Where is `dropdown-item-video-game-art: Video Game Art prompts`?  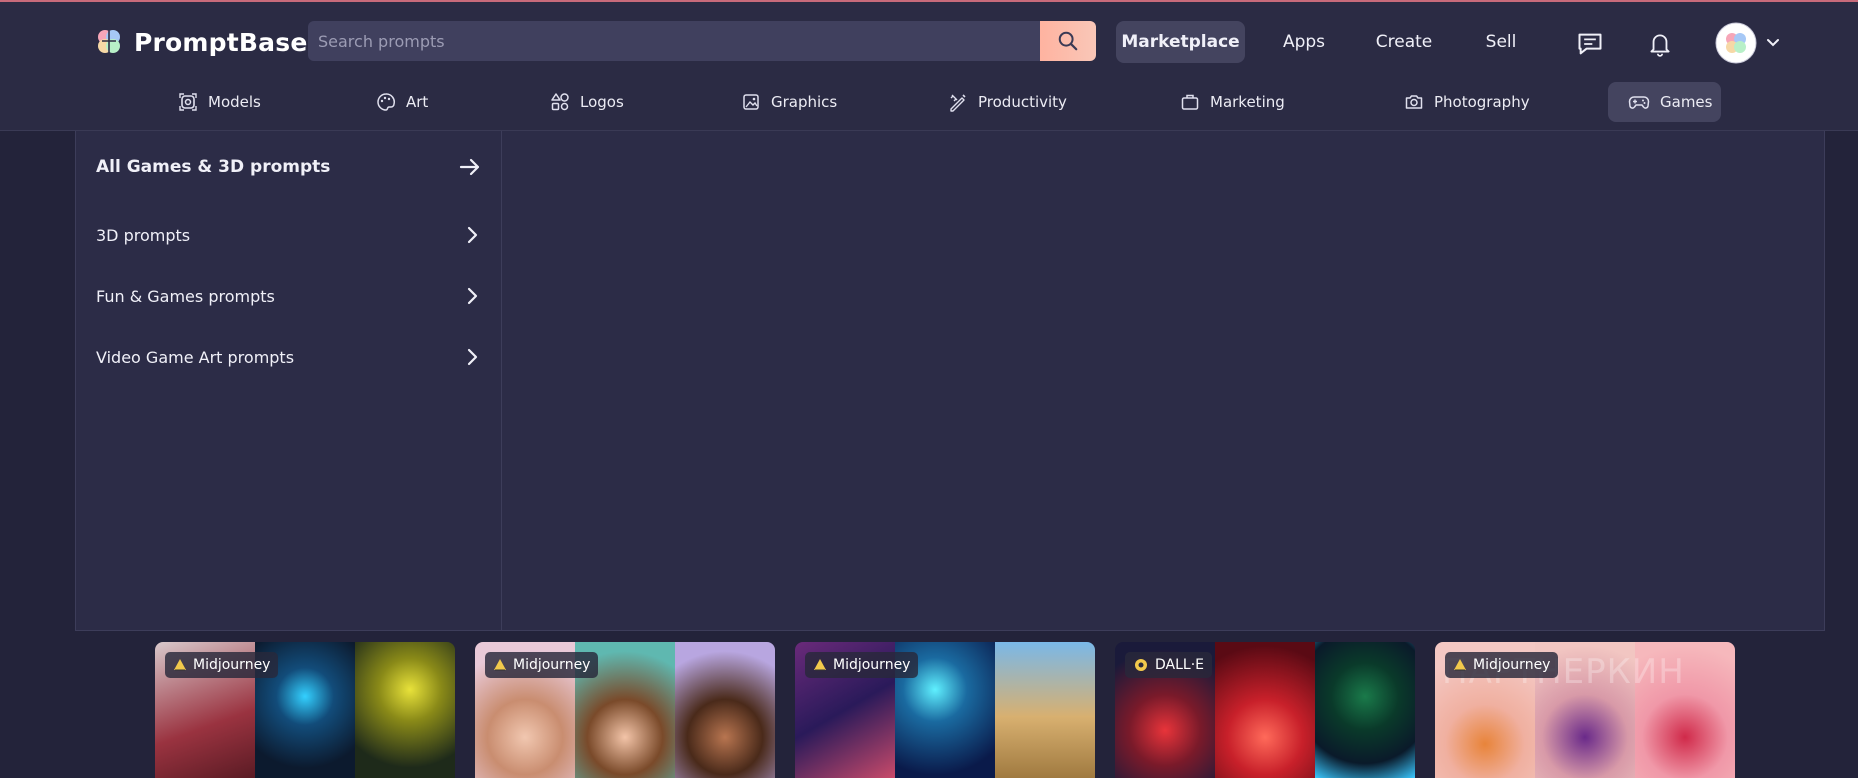 dropdown-item-video-game-art: Video Game Art prompts is located at coordinates (289, 357).